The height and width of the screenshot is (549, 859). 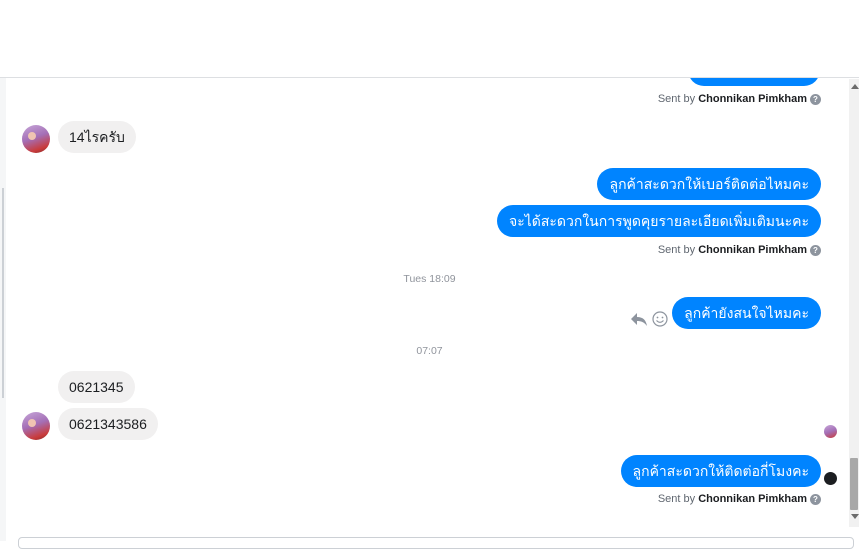 I want to click on timestamp-divider: Tues 18:09, so click(x=429, y=279).